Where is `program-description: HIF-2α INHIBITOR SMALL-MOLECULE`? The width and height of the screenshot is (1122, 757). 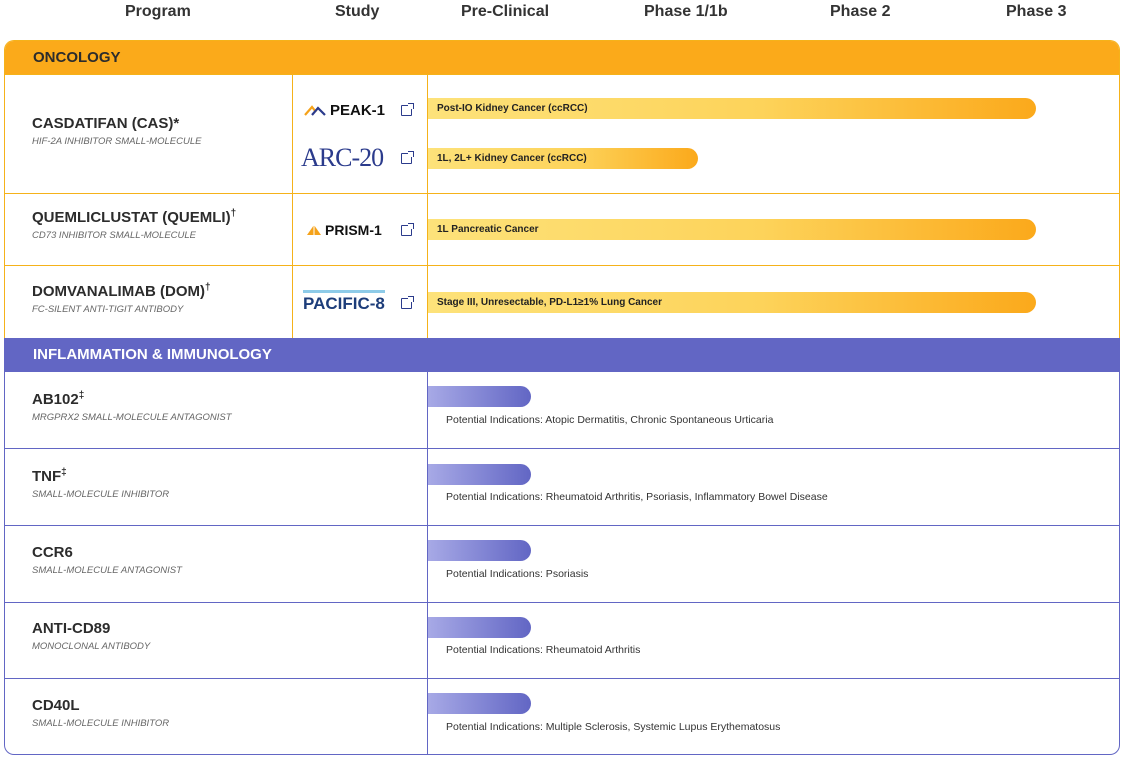 program-description: HIF-2α INHIBITOR SMALL-MOLECULE is located at coordinates (117, 141).